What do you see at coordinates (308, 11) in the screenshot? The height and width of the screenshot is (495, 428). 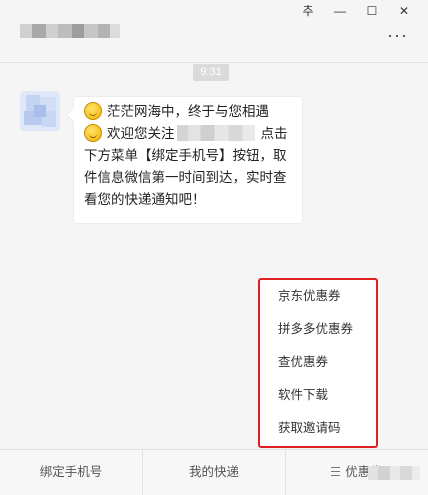 I see `pin-icon: 추` at bounding box center [308, 11].